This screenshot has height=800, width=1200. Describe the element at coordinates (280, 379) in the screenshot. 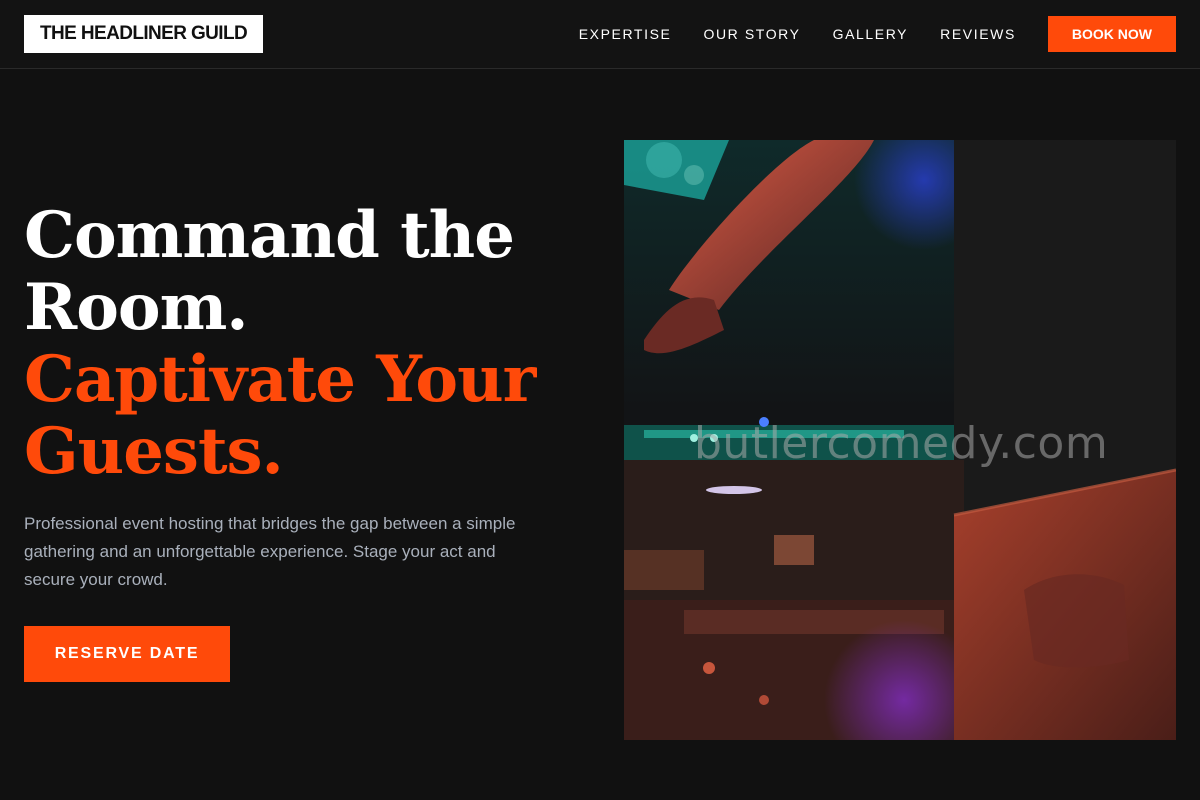

I see `hero-title-line-3: Captivate Your` at that location.